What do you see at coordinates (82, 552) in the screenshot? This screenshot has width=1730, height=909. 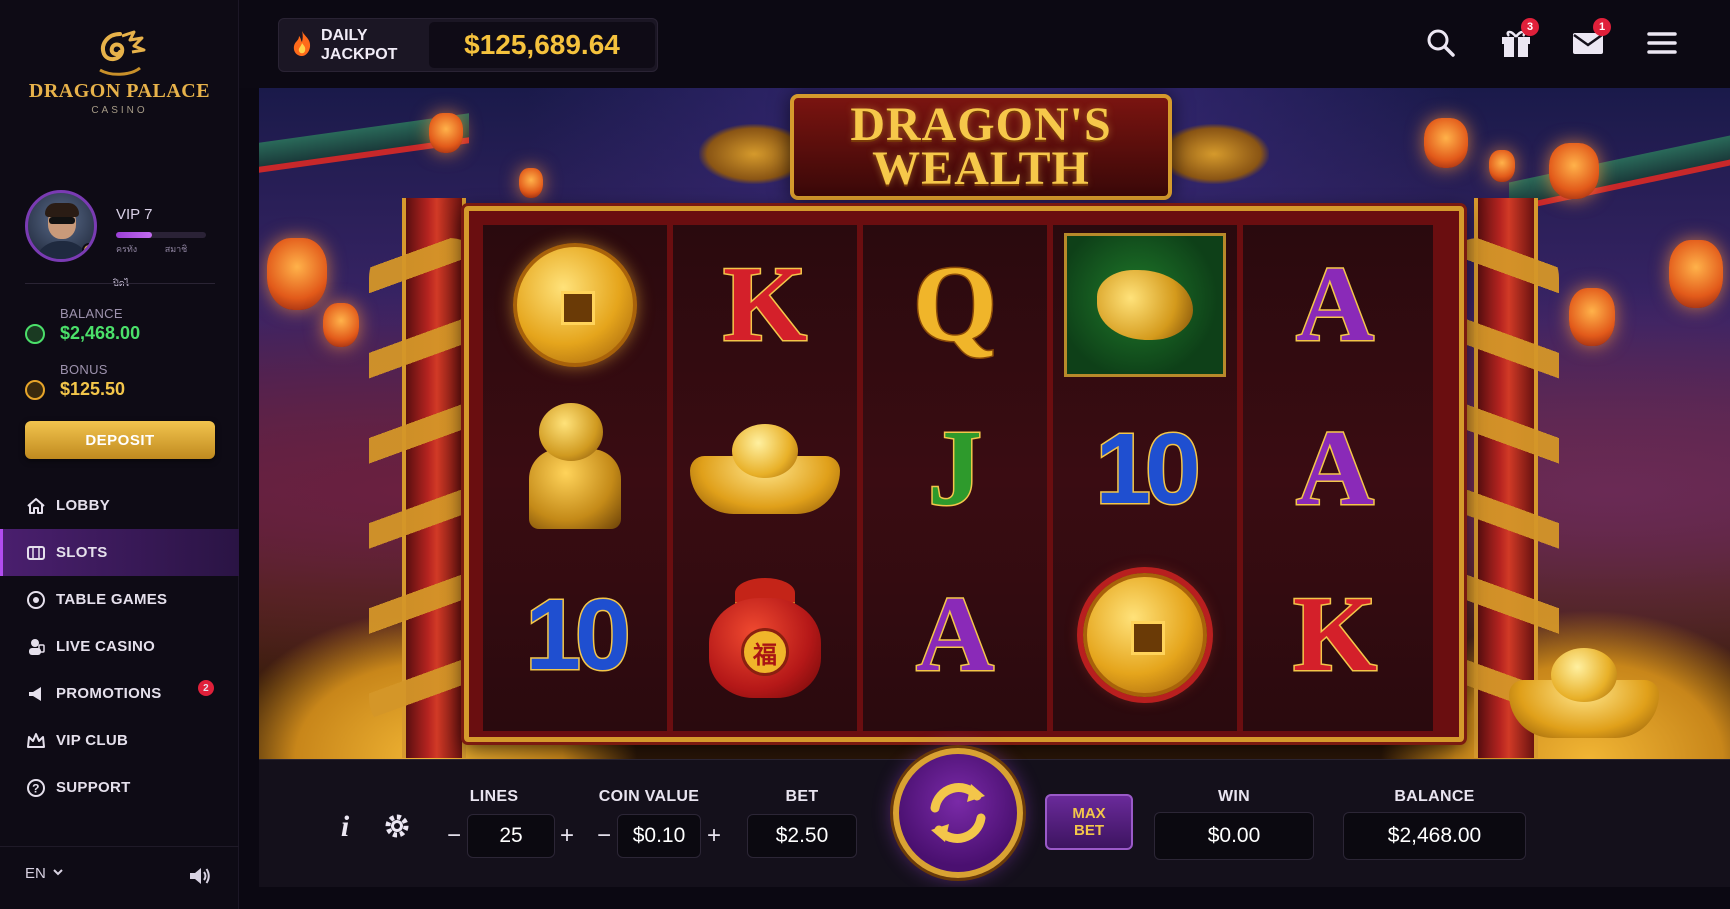 I see `nav-label: SLOTS` at bounding box center [82, 552].